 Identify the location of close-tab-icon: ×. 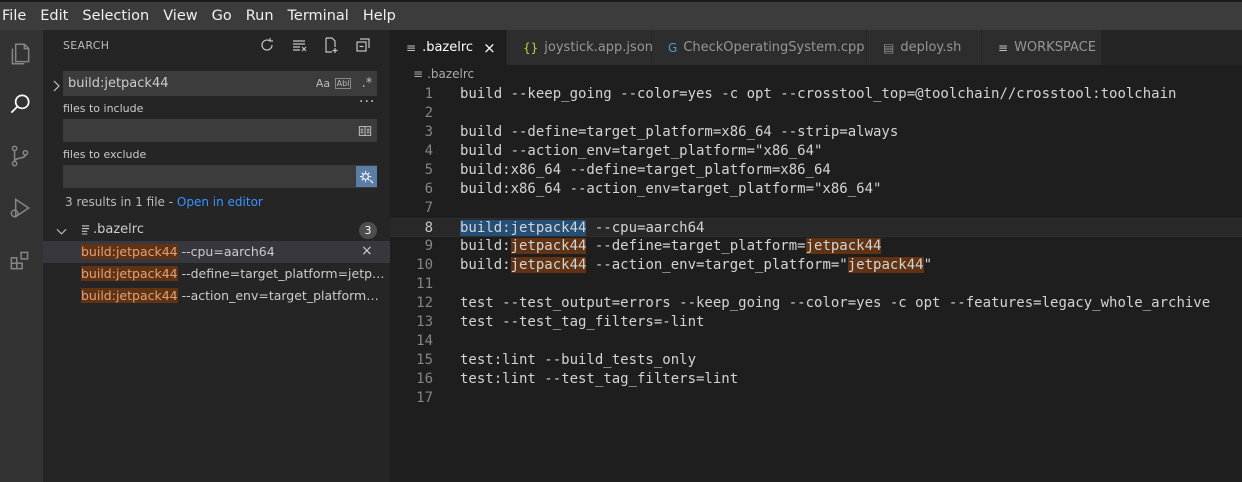
(489, 48).